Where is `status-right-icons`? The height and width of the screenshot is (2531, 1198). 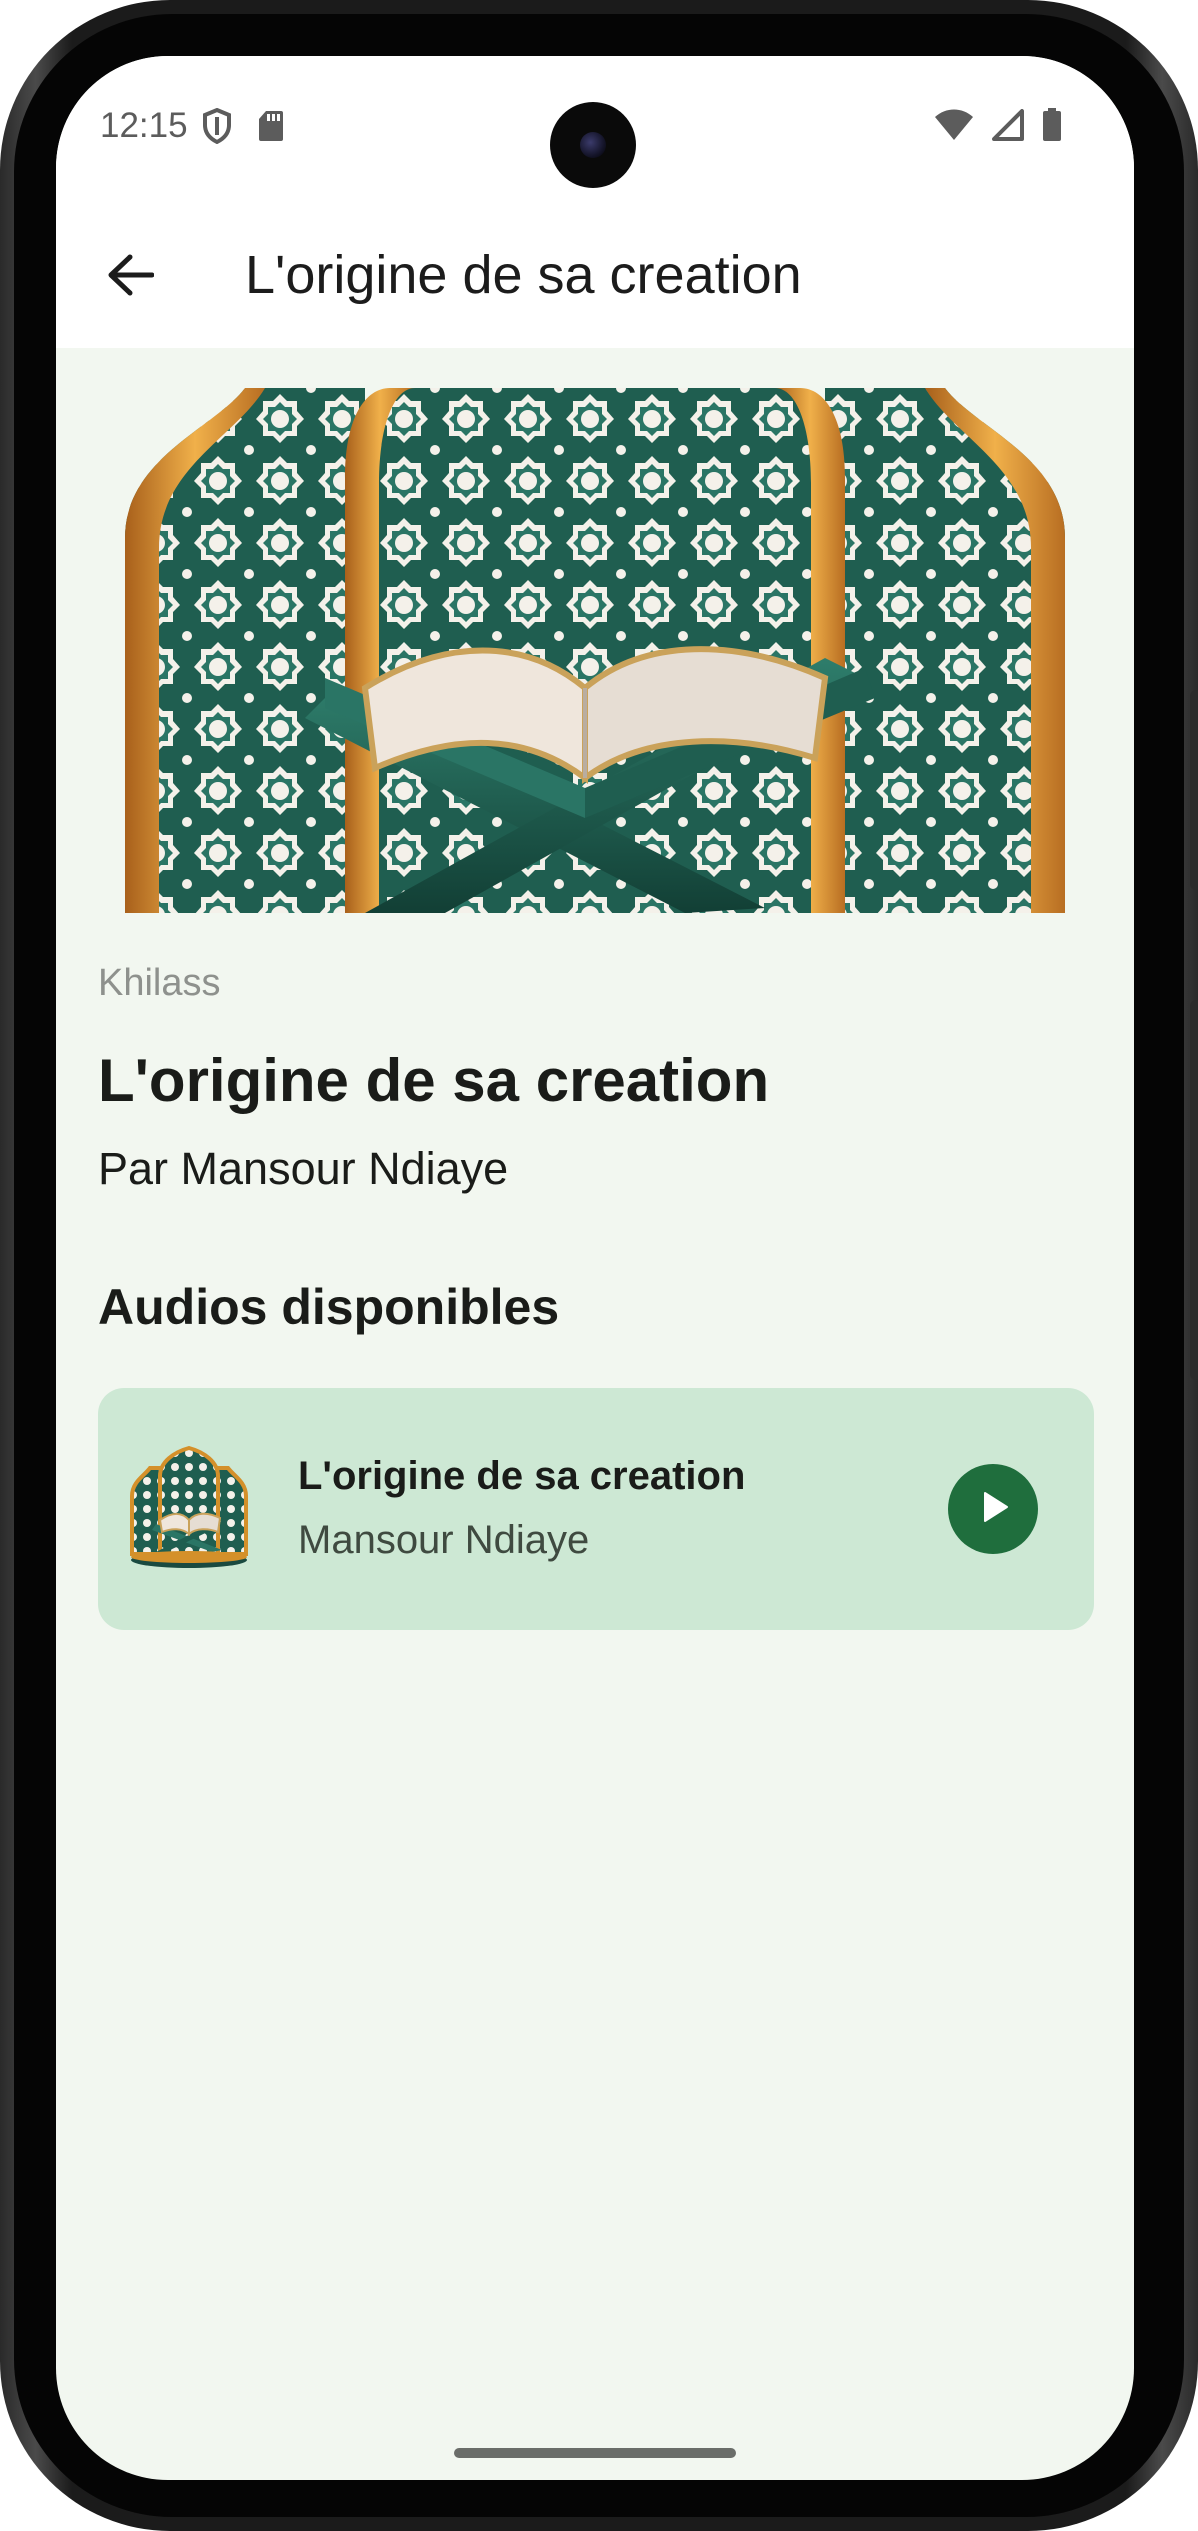 status-right-icons is located at coordinates (998, 127).